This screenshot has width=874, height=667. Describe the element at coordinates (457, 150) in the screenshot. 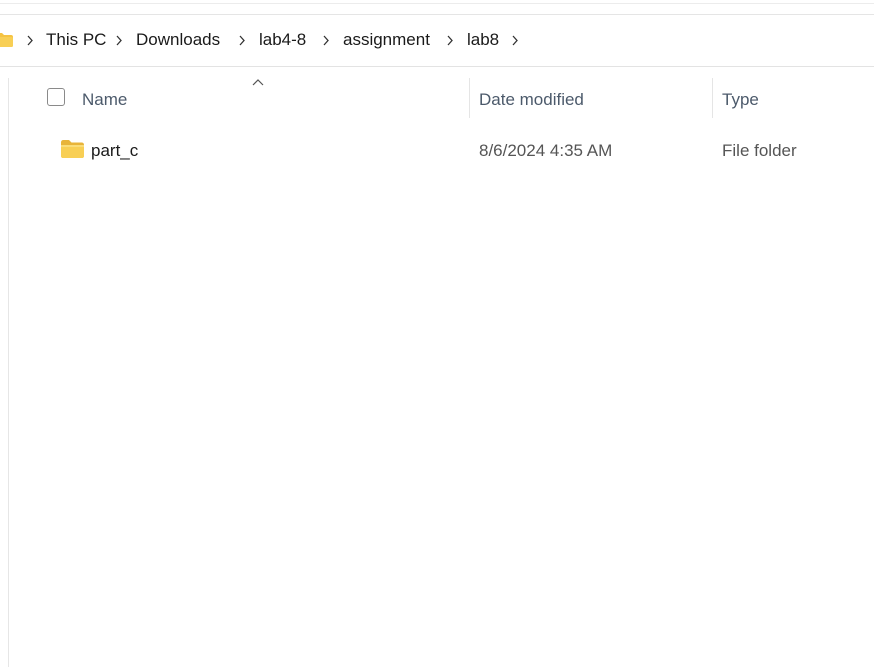

I see `file-row: part_c 8/6/2024 4:35 AM File folder` at that location.